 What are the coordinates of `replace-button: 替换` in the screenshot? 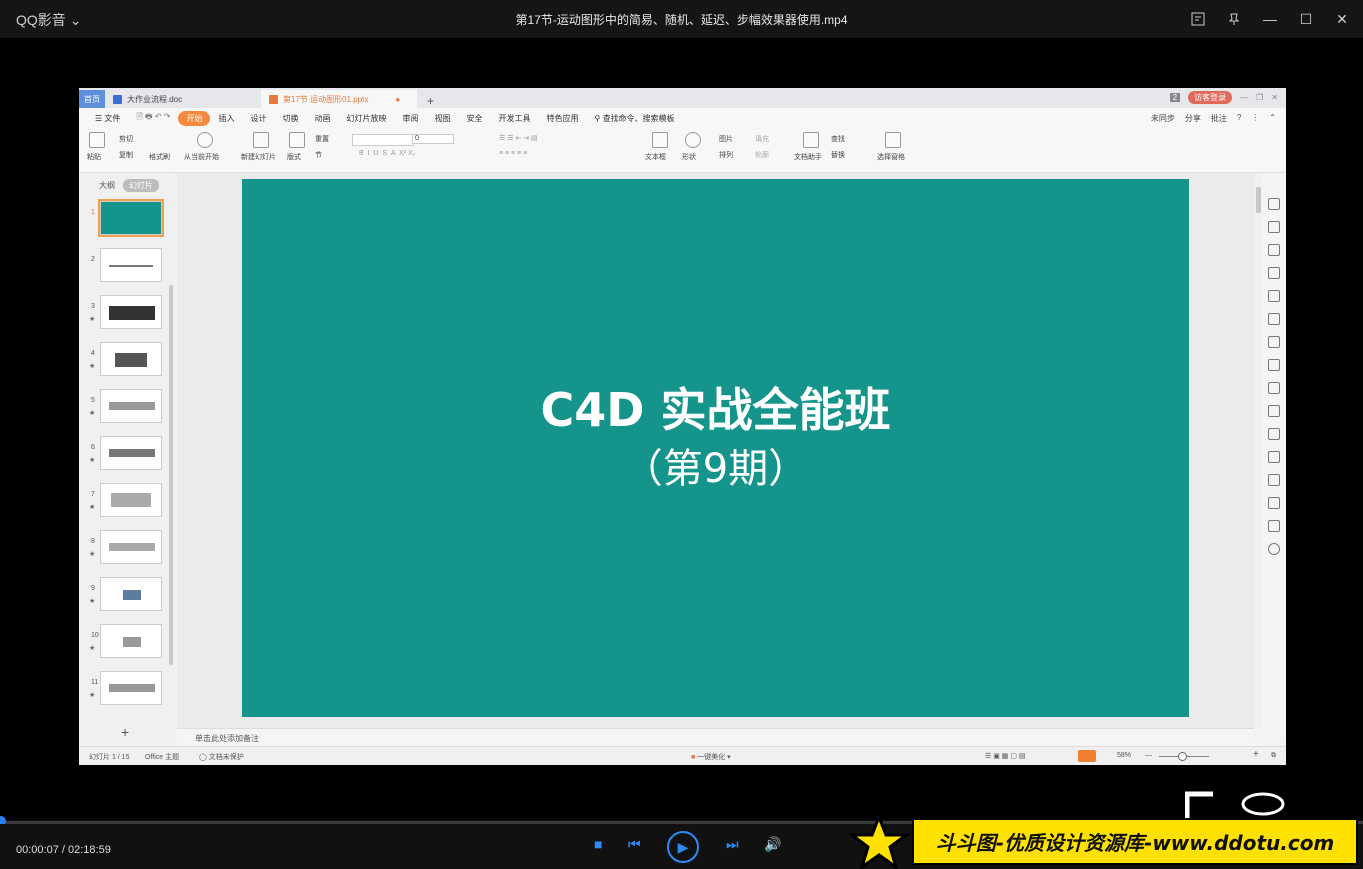 It's located at (838, 155).